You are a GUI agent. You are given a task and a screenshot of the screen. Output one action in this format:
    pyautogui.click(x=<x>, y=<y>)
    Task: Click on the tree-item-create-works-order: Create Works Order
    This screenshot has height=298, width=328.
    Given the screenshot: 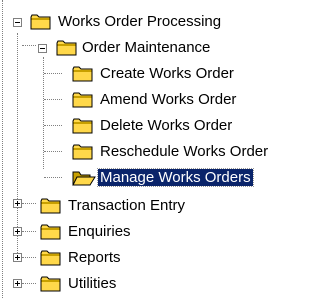 What is the action you would take?
    pyautogui.click(x=164, y=74)
    